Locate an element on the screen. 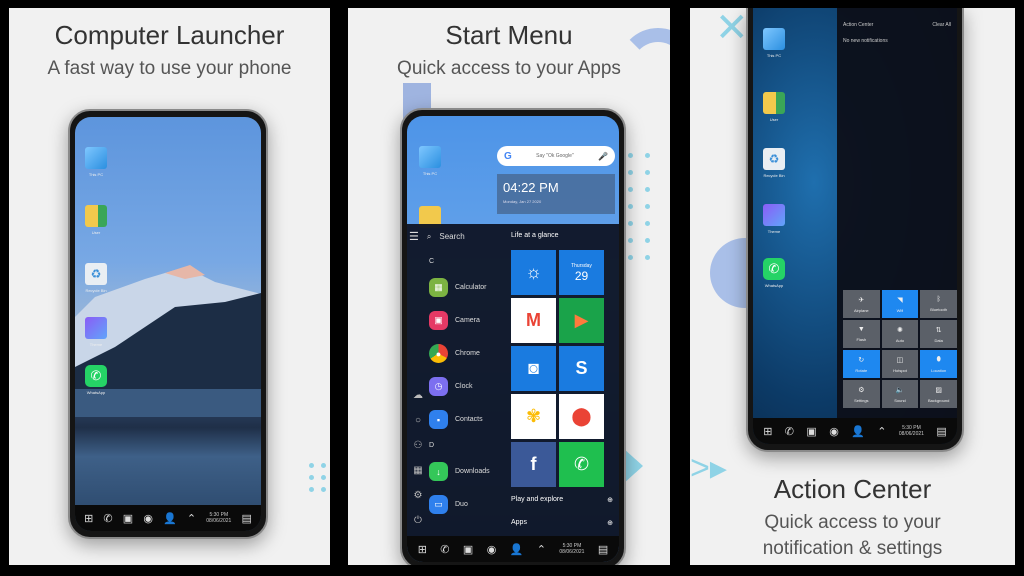  user-icon: ⚇ is located at coordinates (418, 445).